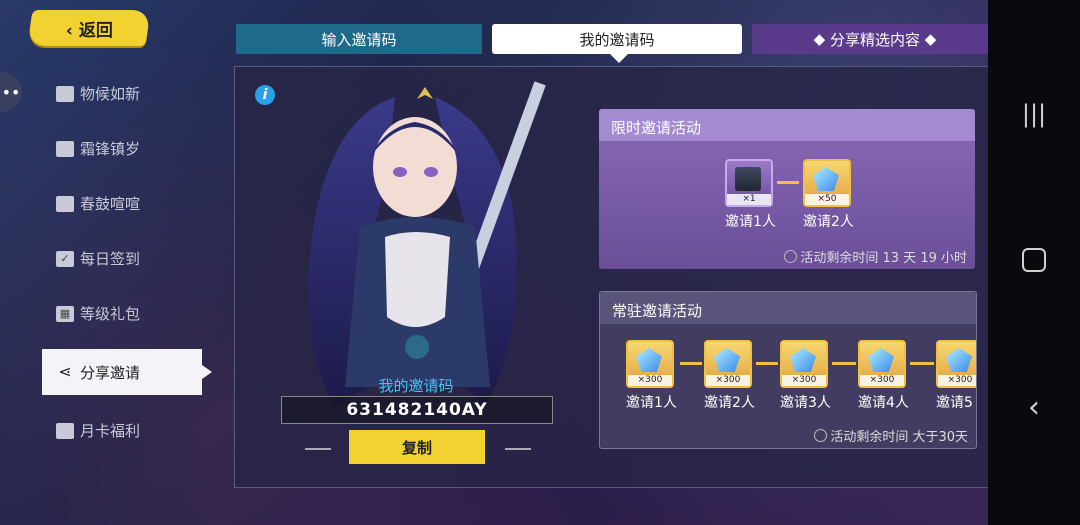  I want to click on reward-item: ×300 邀请5, so click(956, 376).